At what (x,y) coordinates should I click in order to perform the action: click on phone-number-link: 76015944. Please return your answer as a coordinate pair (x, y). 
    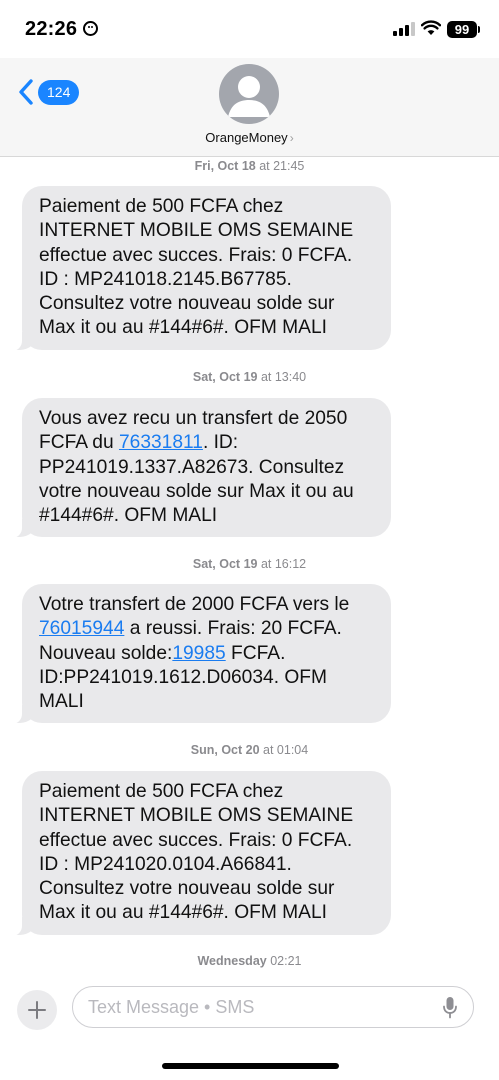
    Looking at the image, I should click on (81, 628).